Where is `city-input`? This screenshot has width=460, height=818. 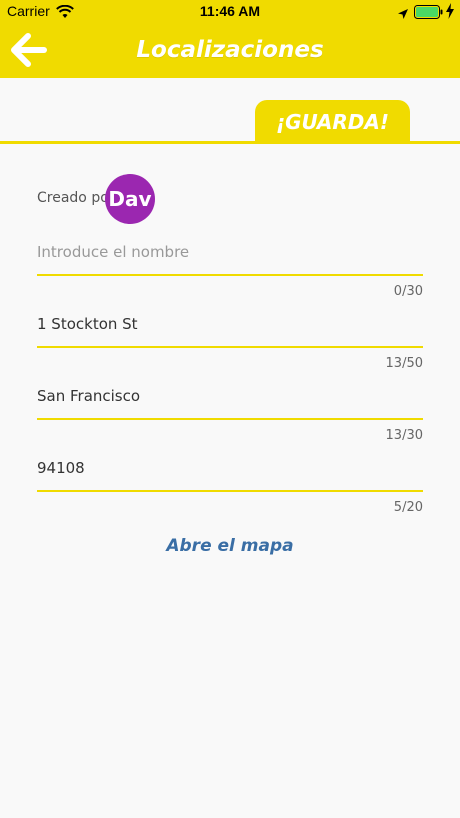
city-input is located at coordinates (230, 396).